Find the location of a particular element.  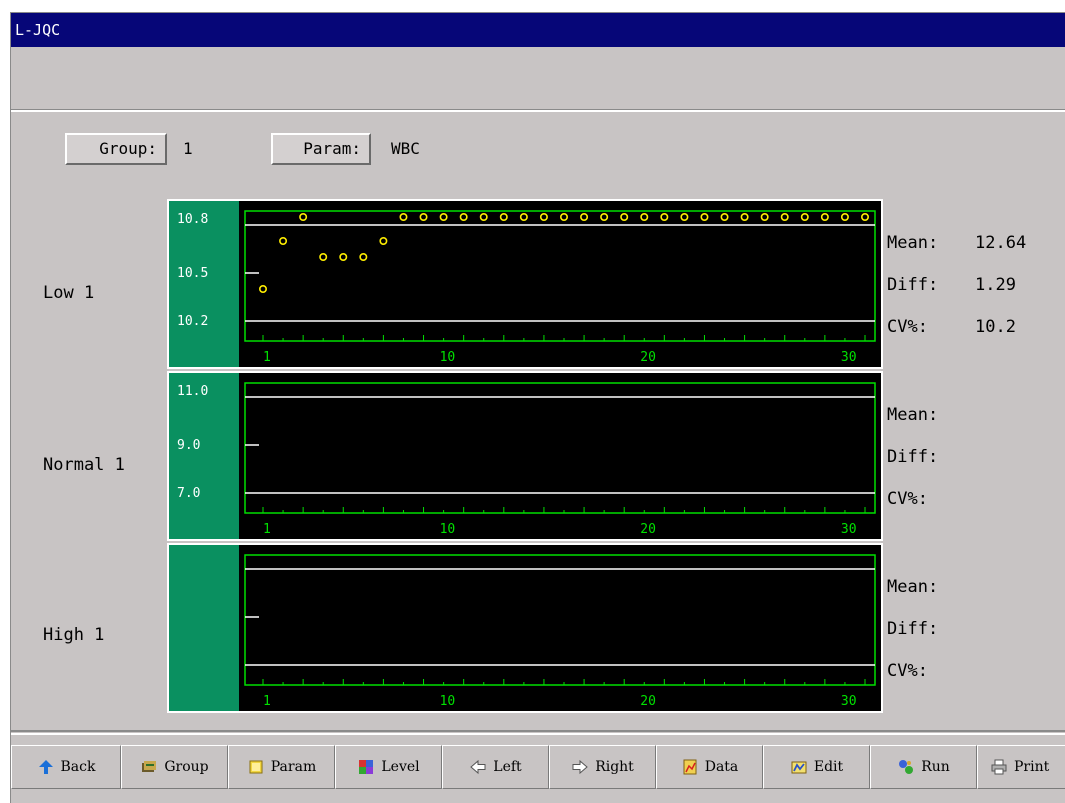

diff-value: 1.29 is located at coordinates (995, 285).